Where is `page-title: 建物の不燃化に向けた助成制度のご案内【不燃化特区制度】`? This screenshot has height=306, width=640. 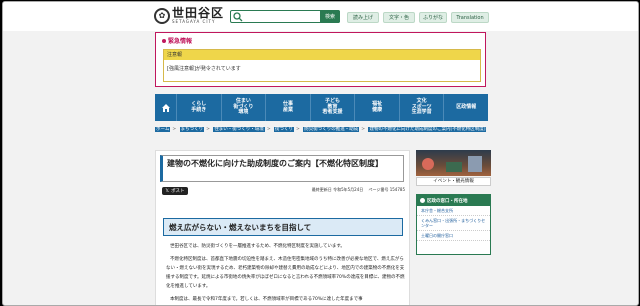 page-title: 建物の不燃化に向けた助成制度のご案内【不燃化特区制度】 is located at coordinates (282, 168).